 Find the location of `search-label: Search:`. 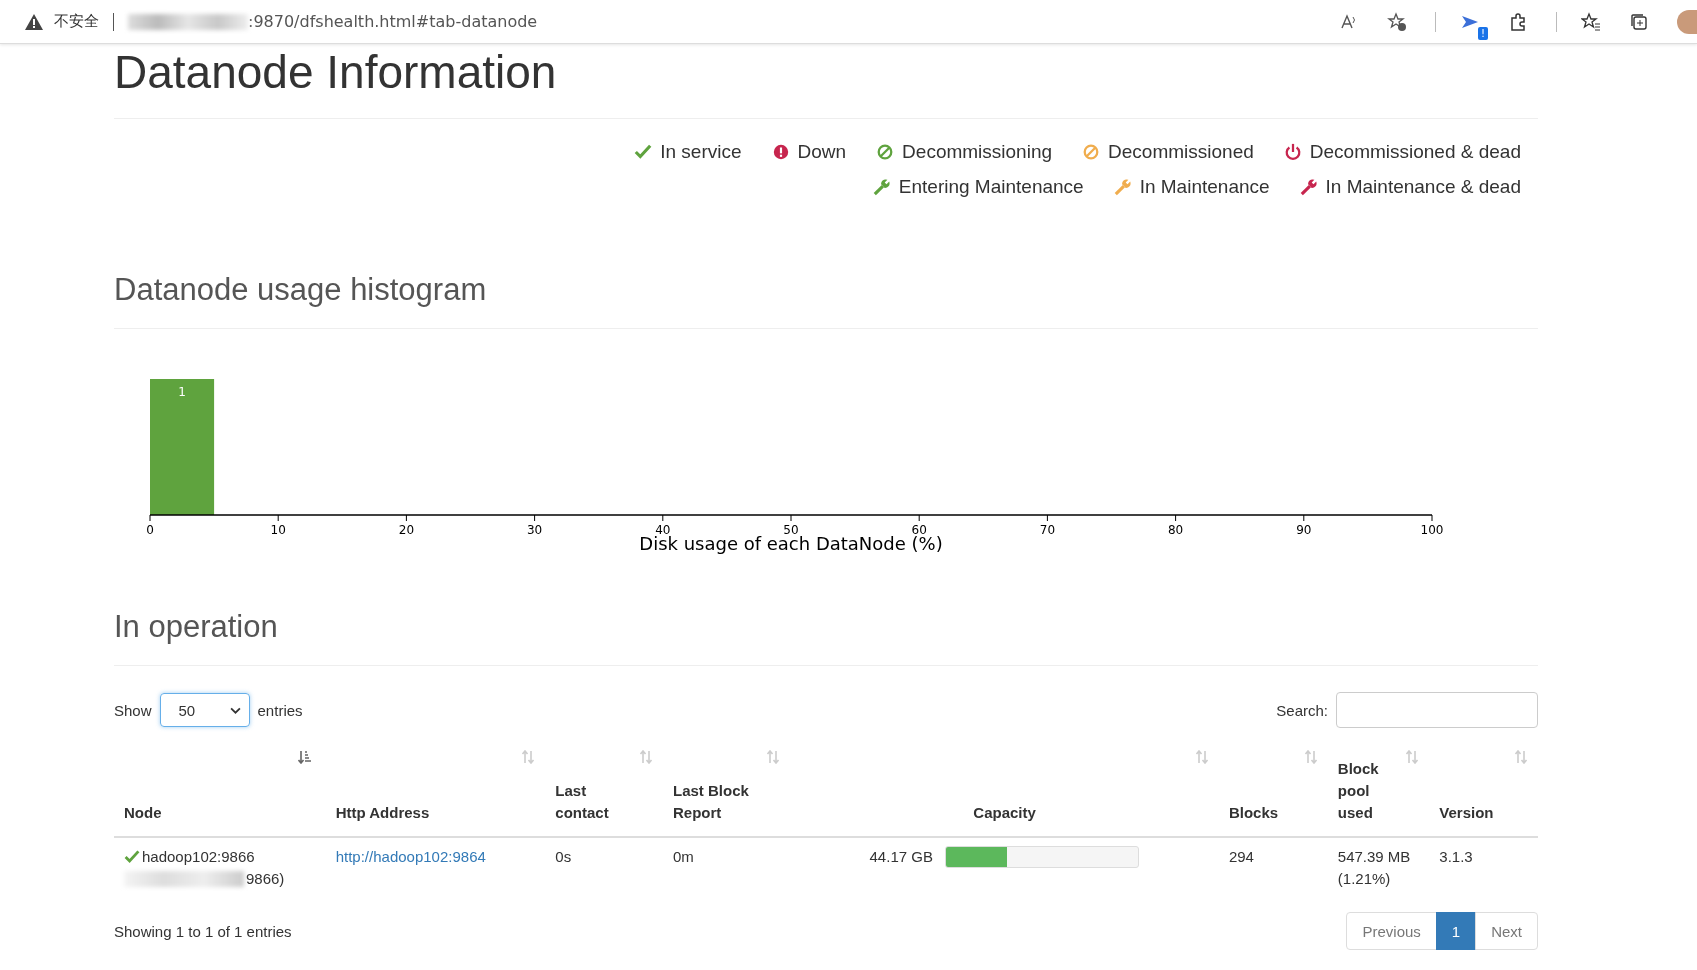

search-label: Search: is located at coordinates (1302, 710).